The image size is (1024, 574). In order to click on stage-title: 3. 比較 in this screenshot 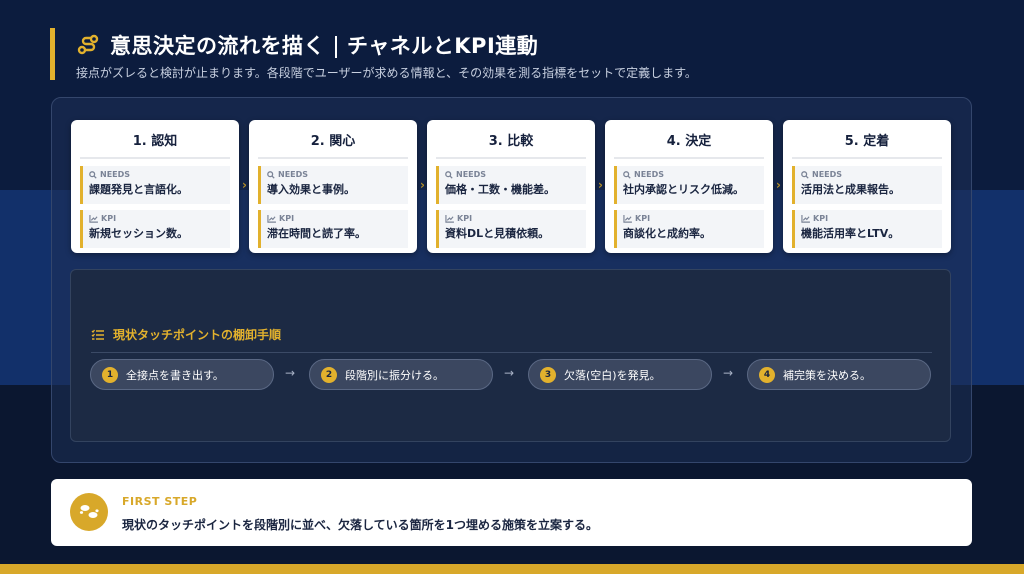, I will do `click(511, 144)`.